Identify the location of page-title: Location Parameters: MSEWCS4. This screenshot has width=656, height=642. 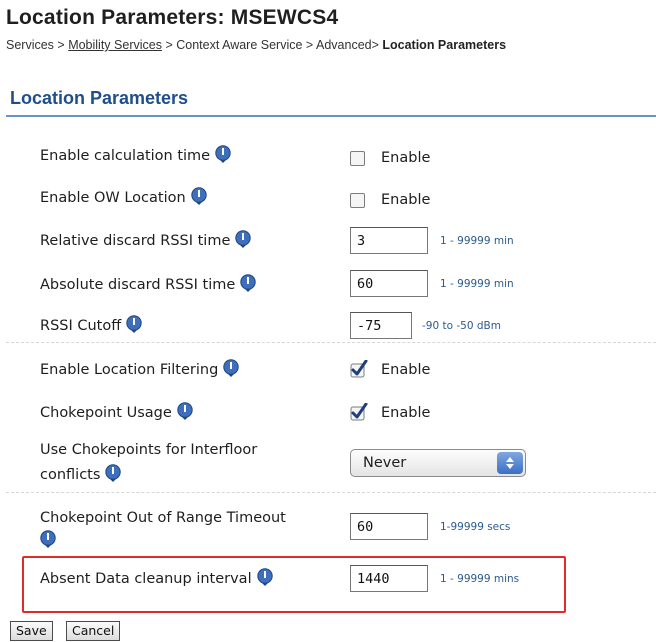
(172, 17).